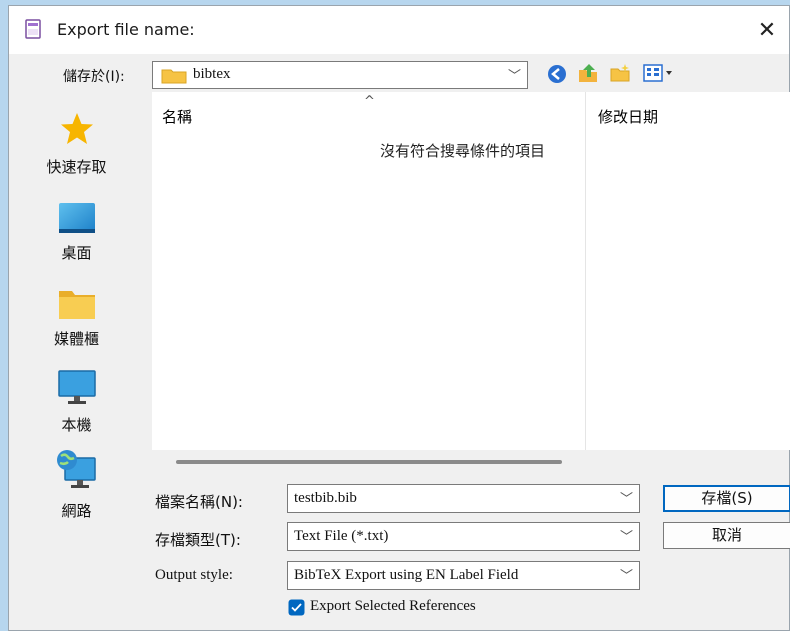  I want to click on filetype-dropdown: Text File (*.txt) ﹀, so click(463, 536).